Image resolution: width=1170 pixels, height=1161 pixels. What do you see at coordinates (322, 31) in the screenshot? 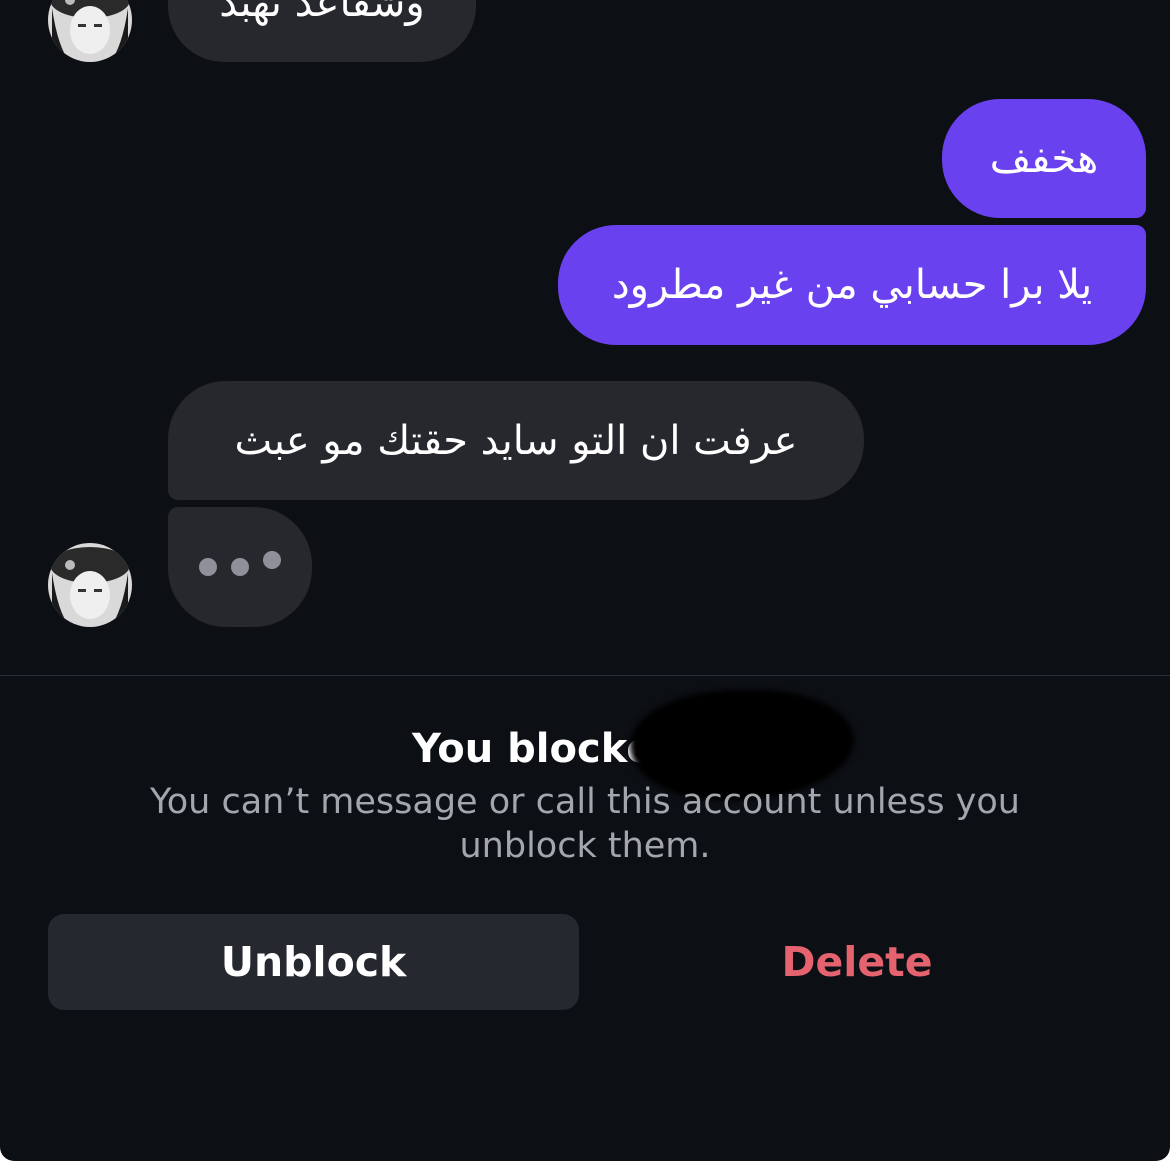
I see `message-bubble-incoming: وشقاعد تهبد` at bounding box center [322, 31].